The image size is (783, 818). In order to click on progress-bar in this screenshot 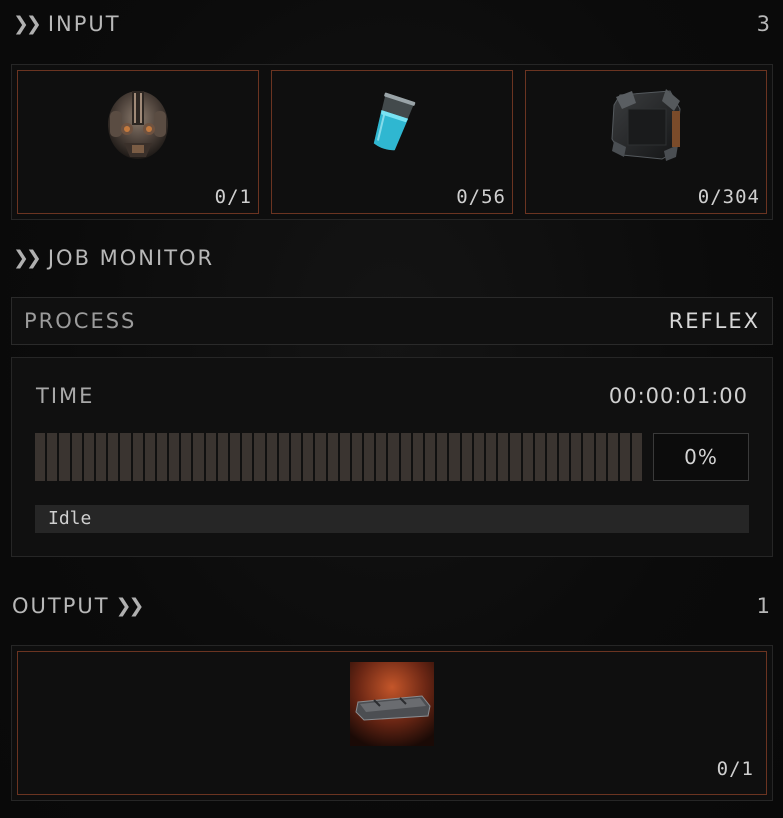, I will do `click(339, 457)`.